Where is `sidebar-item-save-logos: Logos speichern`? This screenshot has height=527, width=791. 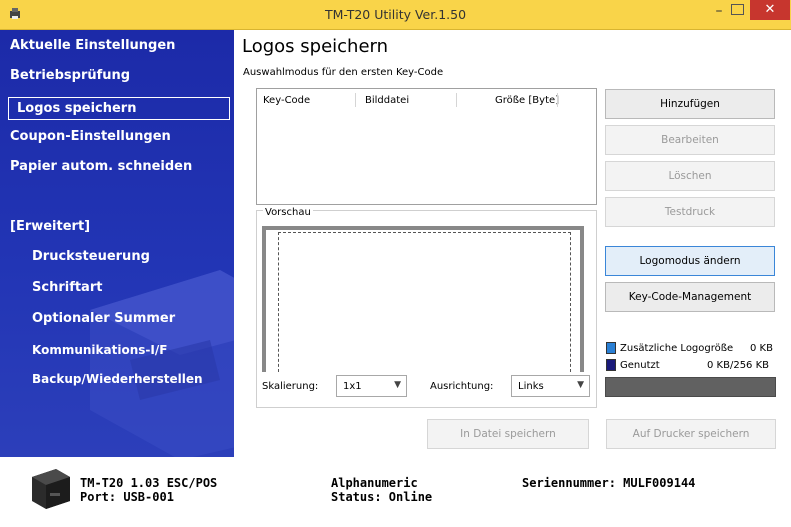
sidebar-item-save-logos: Logos speichern is located at coordinates (119, 108).